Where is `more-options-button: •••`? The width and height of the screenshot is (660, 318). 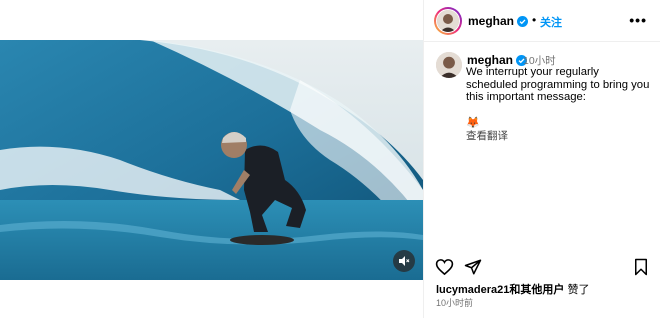 more-options-button: ••• is located at coordinates (638, 20).